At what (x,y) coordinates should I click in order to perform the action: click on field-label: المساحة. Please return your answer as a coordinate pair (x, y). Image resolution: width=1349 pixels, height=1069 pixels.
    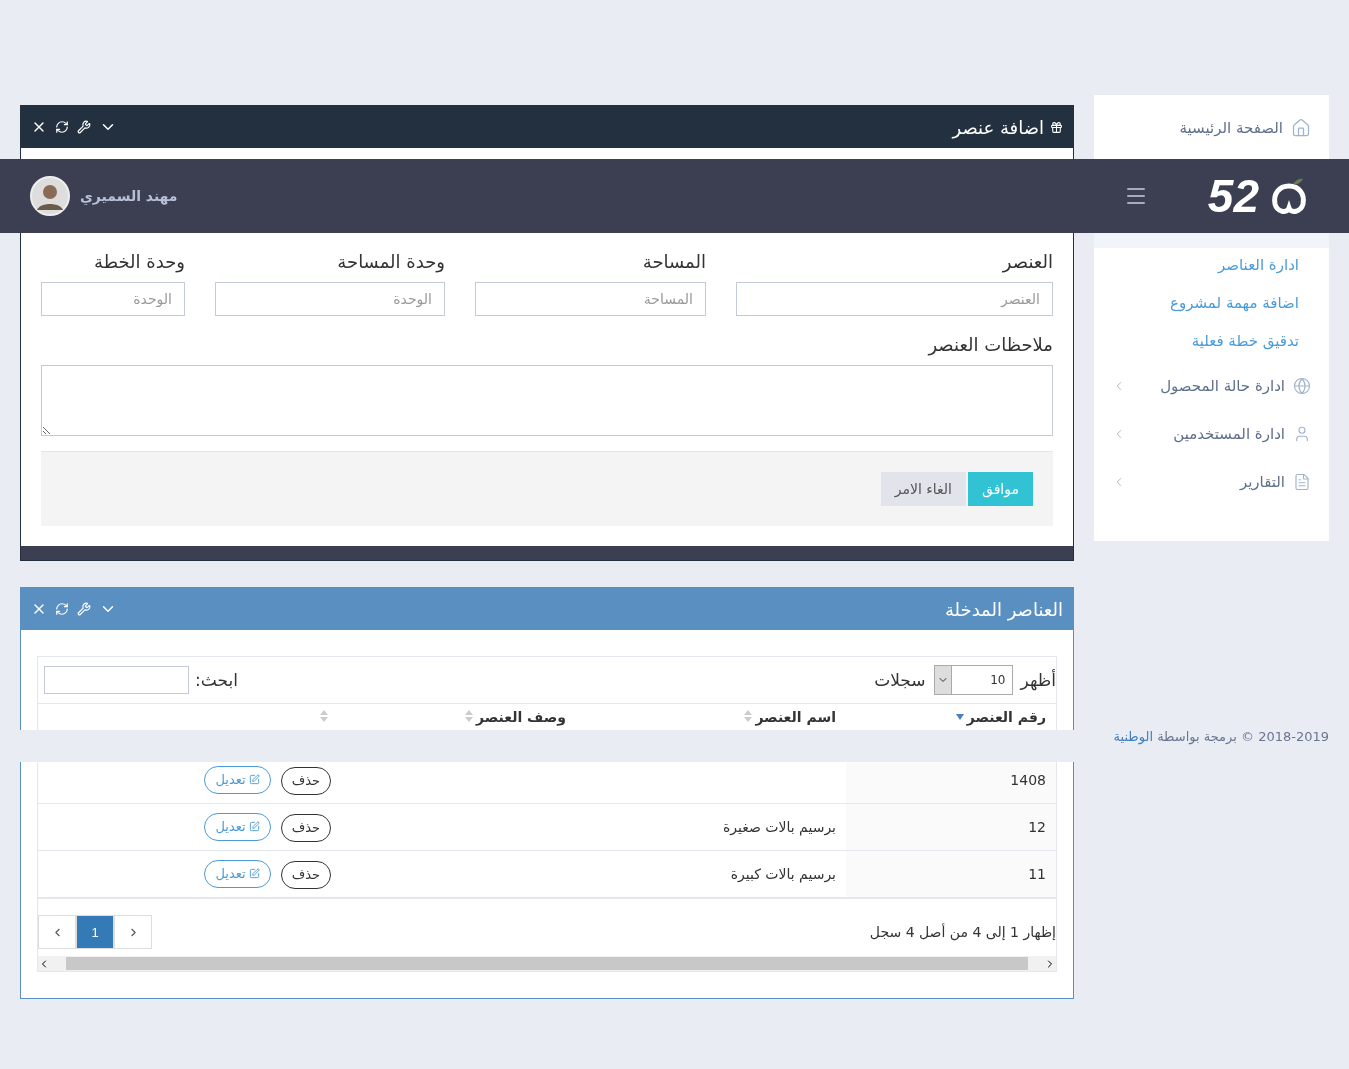
    Looking at the image, I should click on (673, 261).